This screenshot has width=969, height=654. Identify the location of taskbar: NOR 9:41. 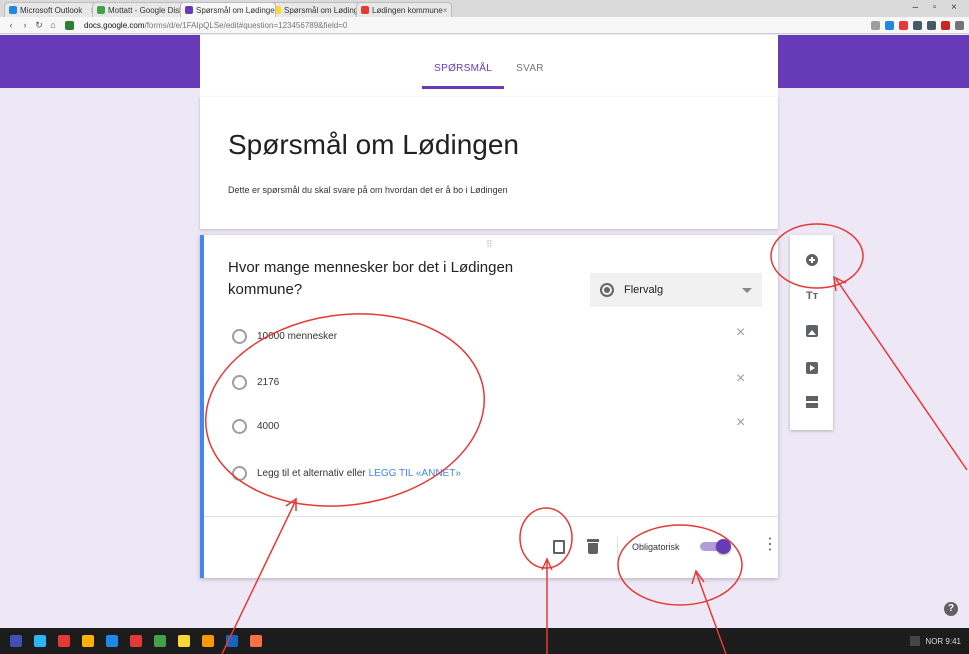
(484, 641).